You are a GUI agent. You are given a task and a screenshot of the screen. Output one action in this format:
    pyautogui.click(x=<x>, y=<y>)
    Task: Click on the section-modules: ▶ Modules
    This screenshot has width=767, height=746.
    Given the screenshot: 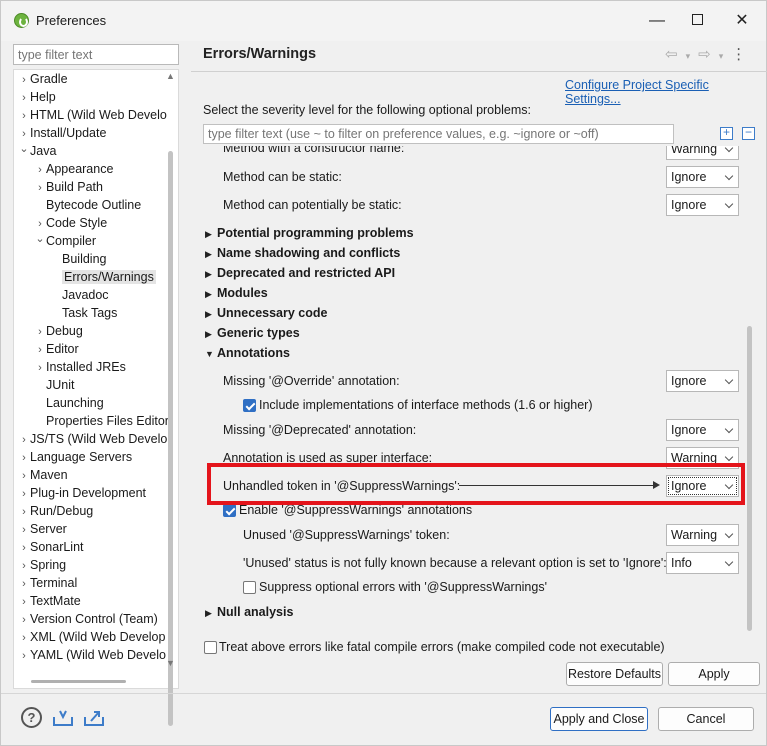 What is the action you would take?
    pyautogui.click(x=236, y=293)
    